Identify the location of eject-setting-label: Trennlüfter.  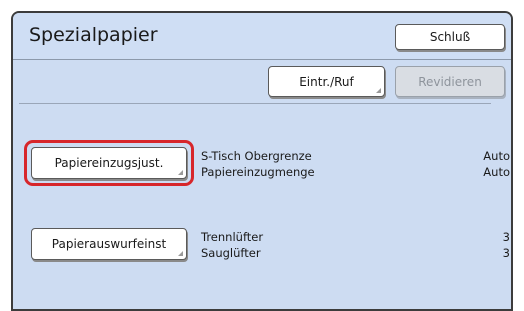
(232, 237).